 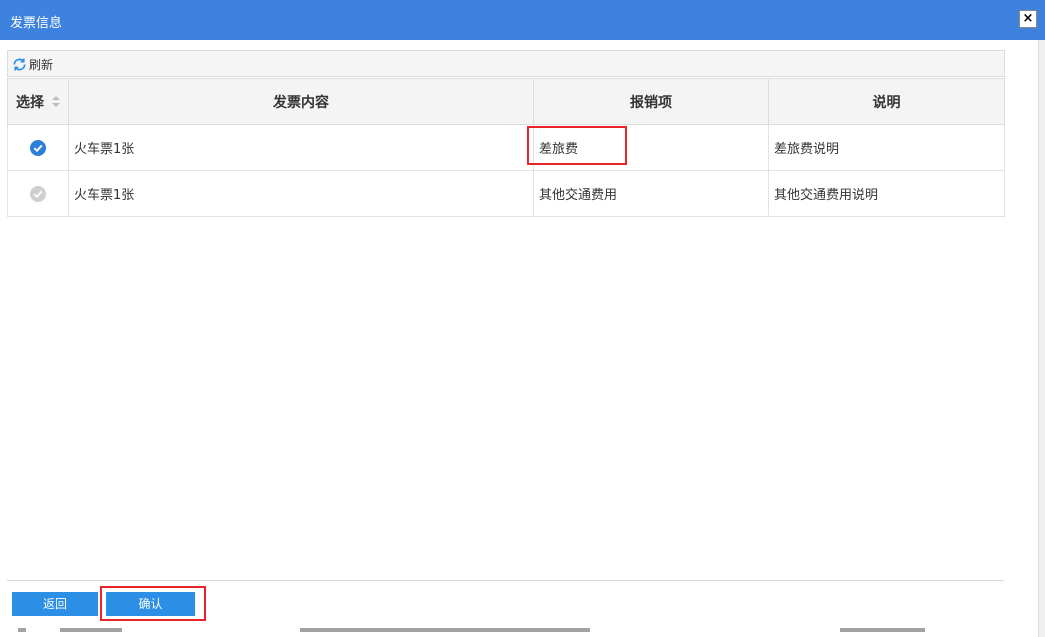 I want to click on refresh-icon, so click(x=20, y=64).